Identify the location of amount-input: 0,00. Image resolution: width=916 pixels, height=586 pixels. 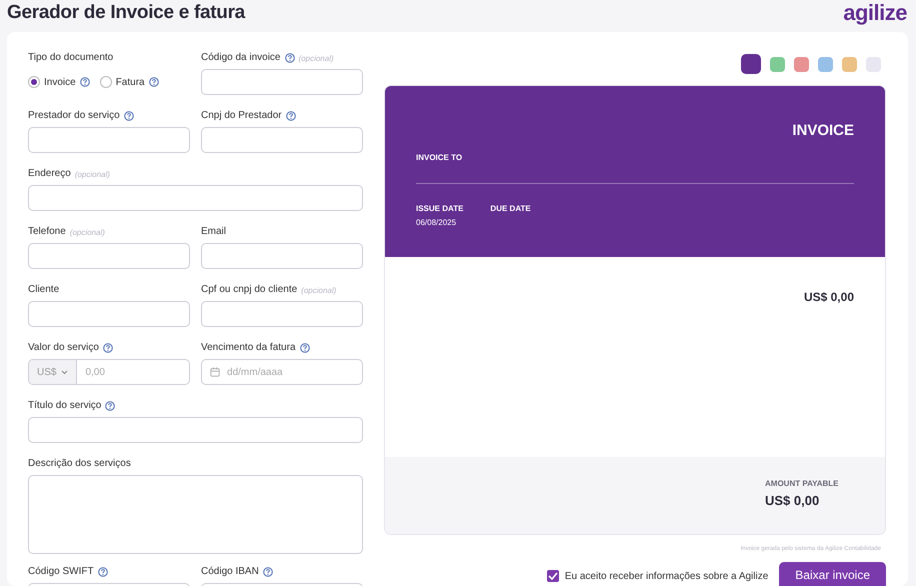
(133, 372).